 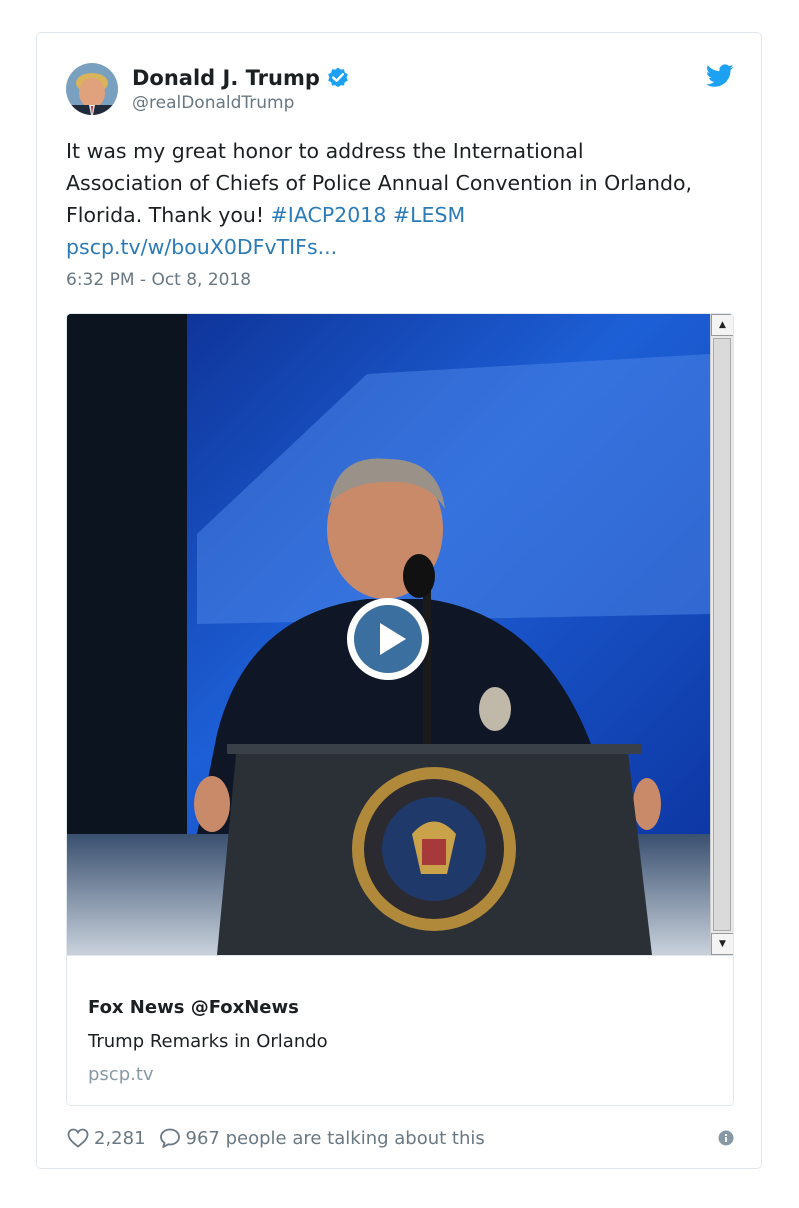 I want to click on tweet-footer: 2,281 967 people are talking about this, so click(x=400, y=1138).